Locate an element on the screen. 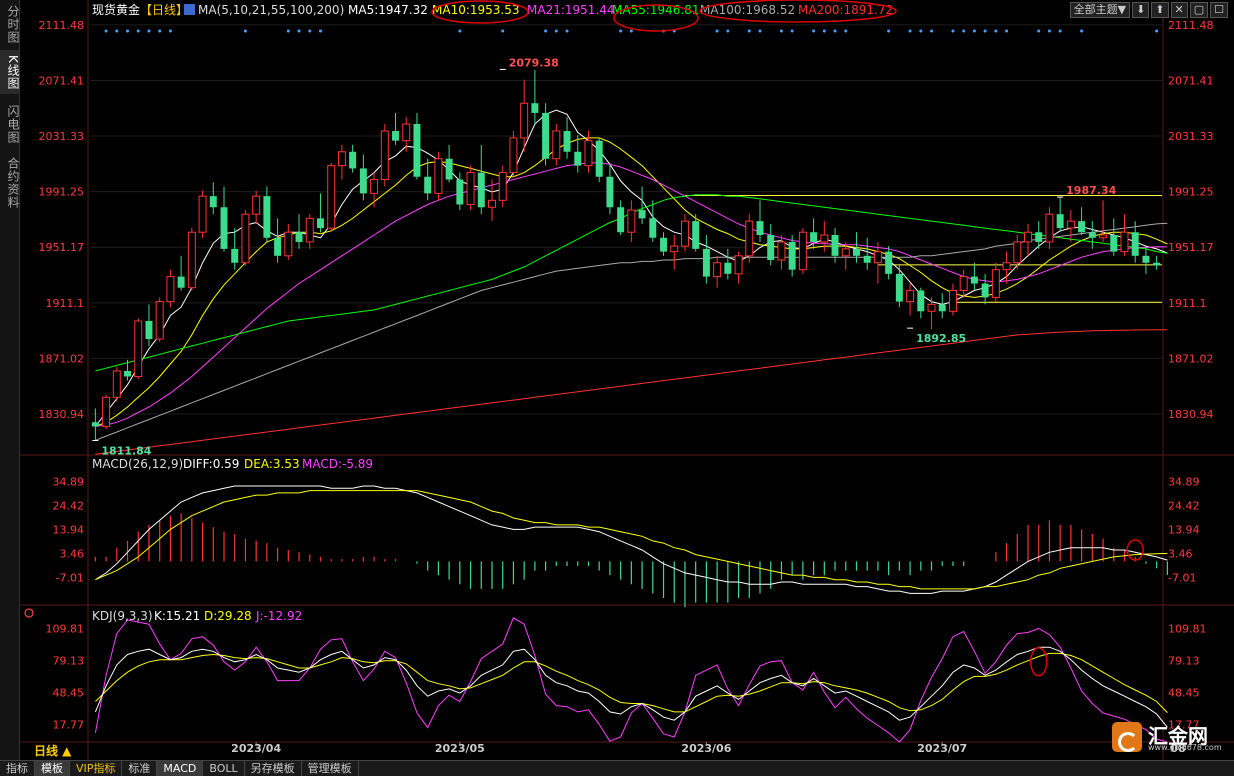 The height and width of the screenshot is (776, 1234). macd-axis-left-label: 34.89 is located at coordinates (69, 482).